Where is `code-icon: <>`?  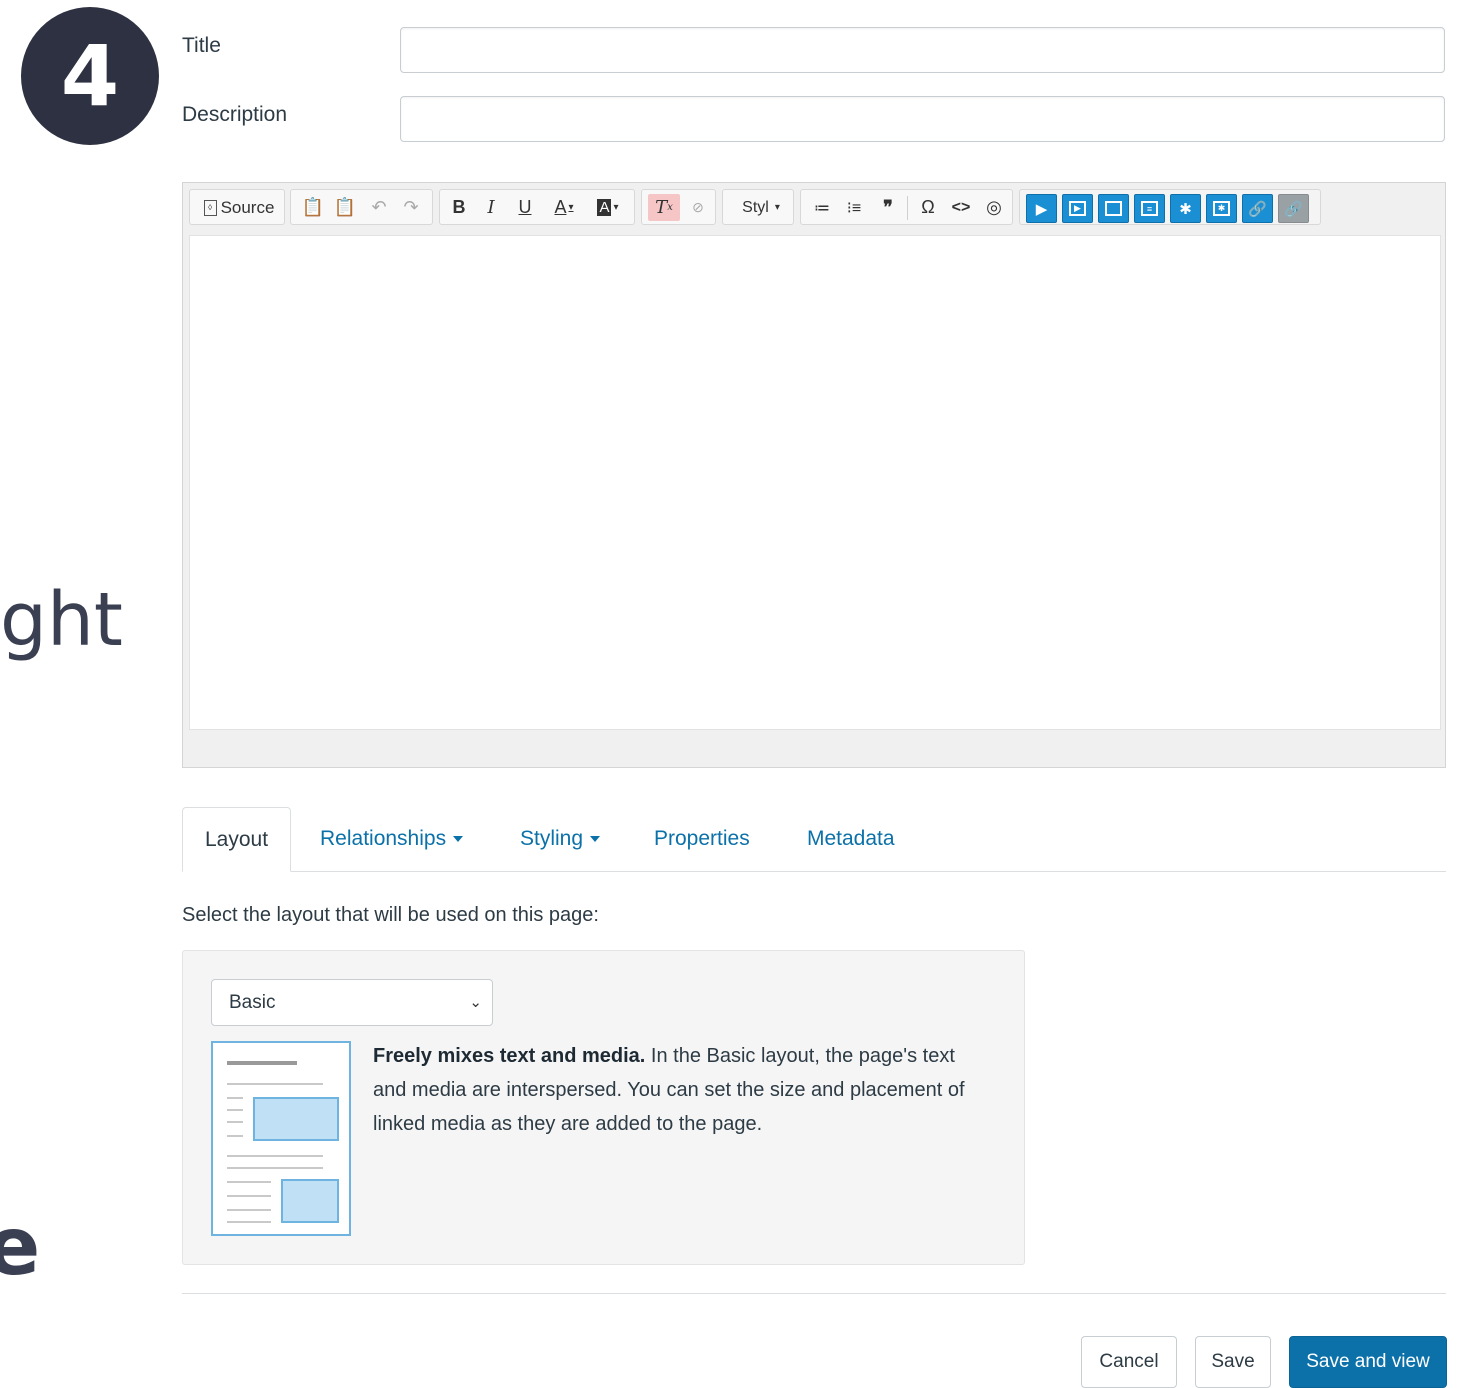 code-icon: <> is located at coordinates (961, 207).